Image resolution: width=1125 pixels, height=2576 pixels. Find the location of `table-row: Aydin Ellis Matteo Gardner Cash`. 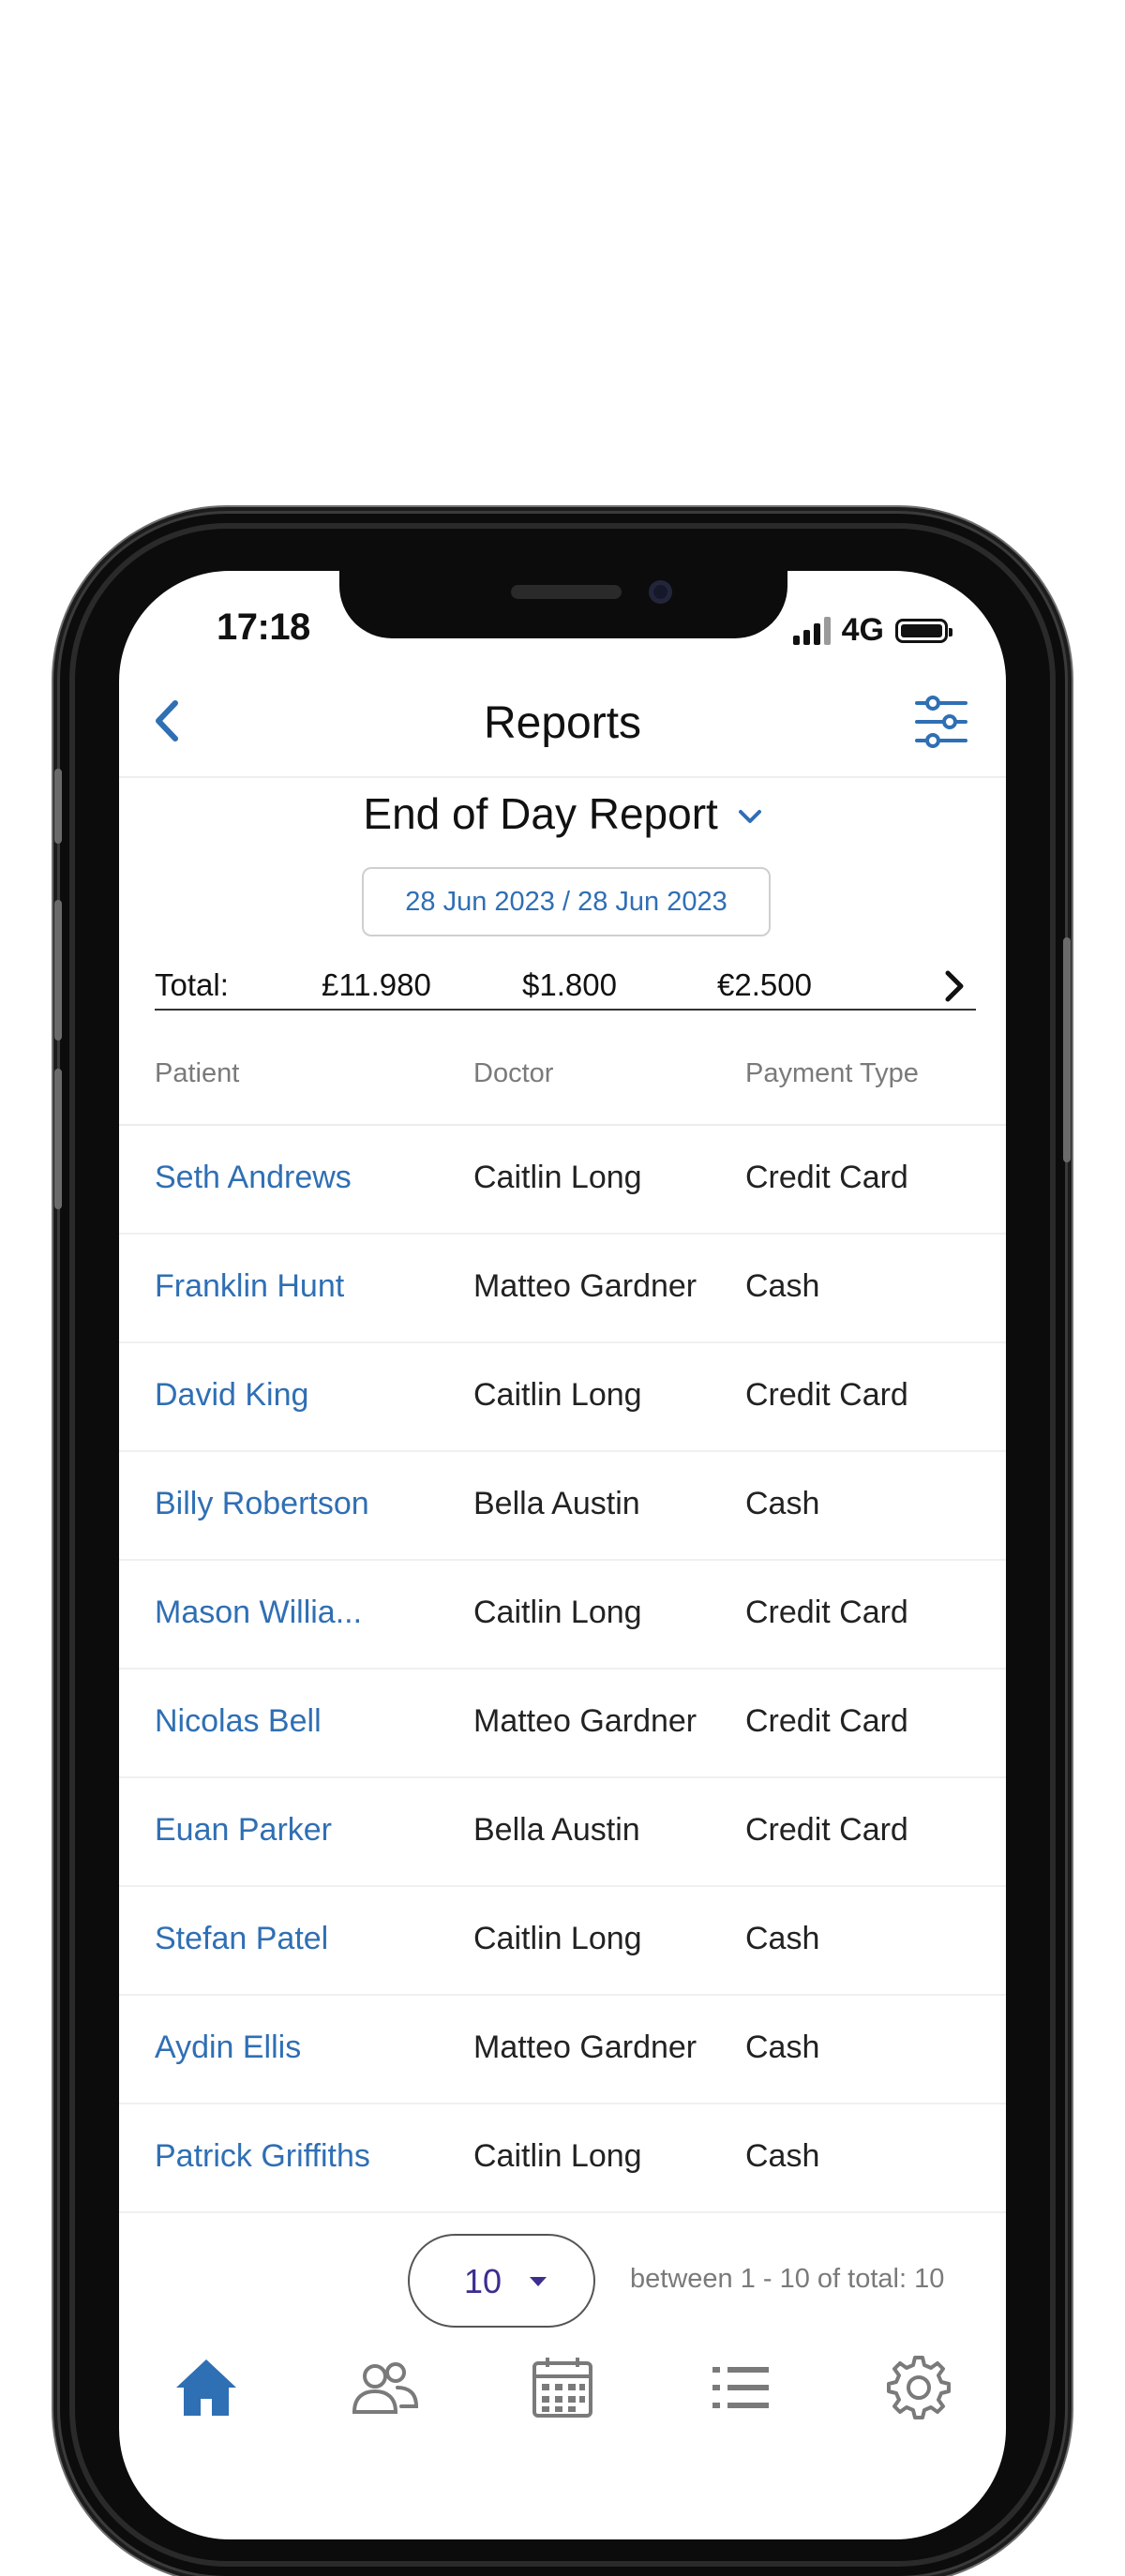

table-row: Aydin Ellis Matteo Gardner Cash is located at coordinates (562, 2050).